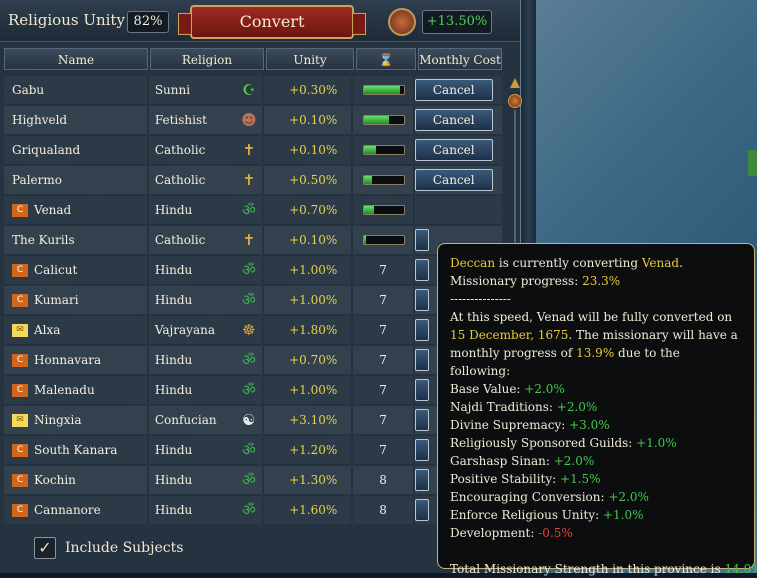 The width and height of the screenshot is (757, 578). I want to click on province-name-cell: C Honnavara, so click(75, 360).